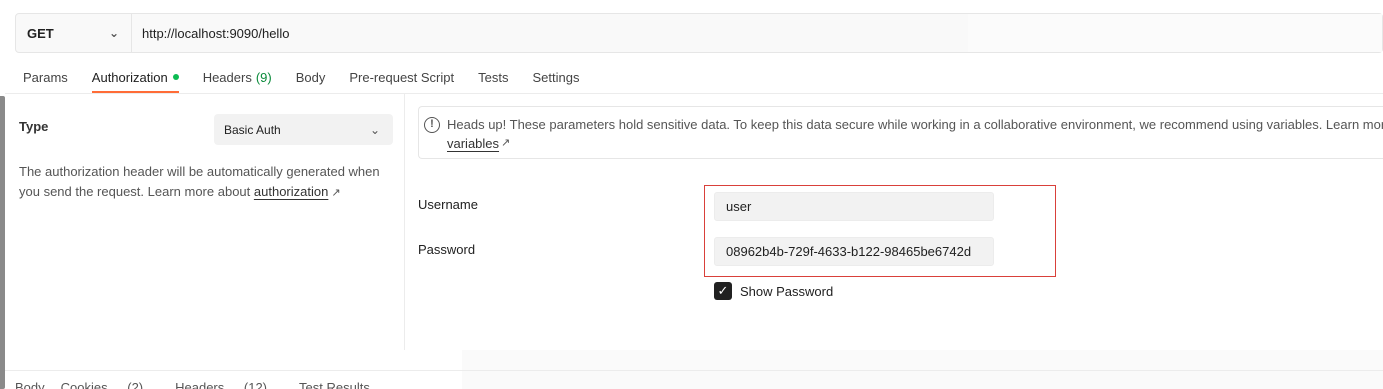  Describe the element at coordinates (216, 33) in the screenshot. I see `url-text: http://localhost:9090/hello` at that location.